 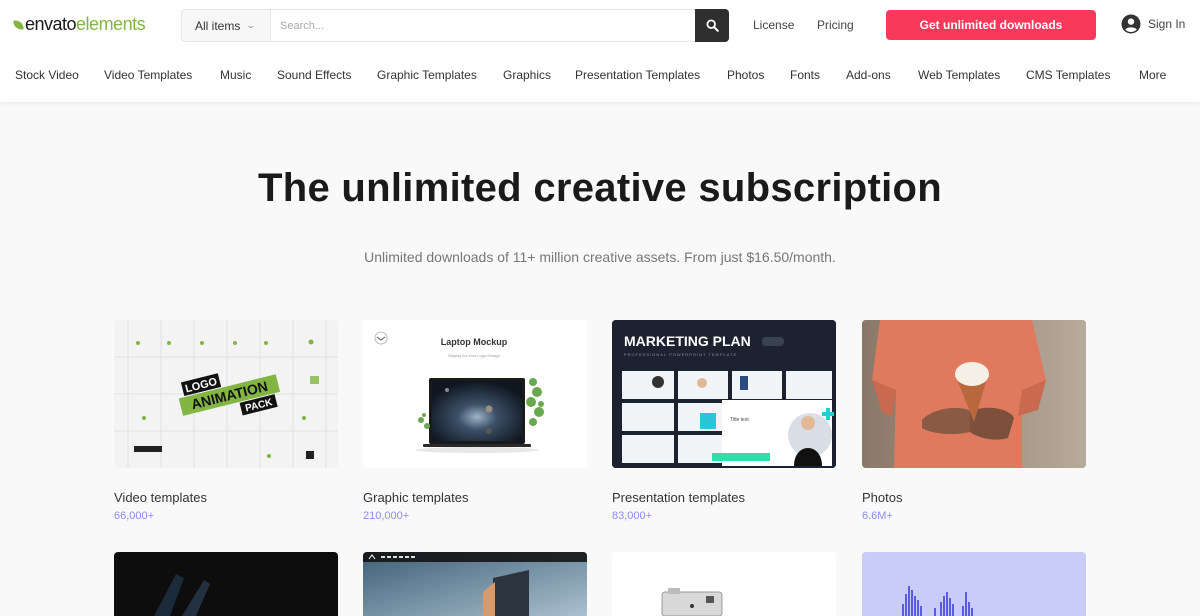 I want to click on logo-animation-pack-image: LOGO ANIMATION PACK, so click(x=226, y=394).